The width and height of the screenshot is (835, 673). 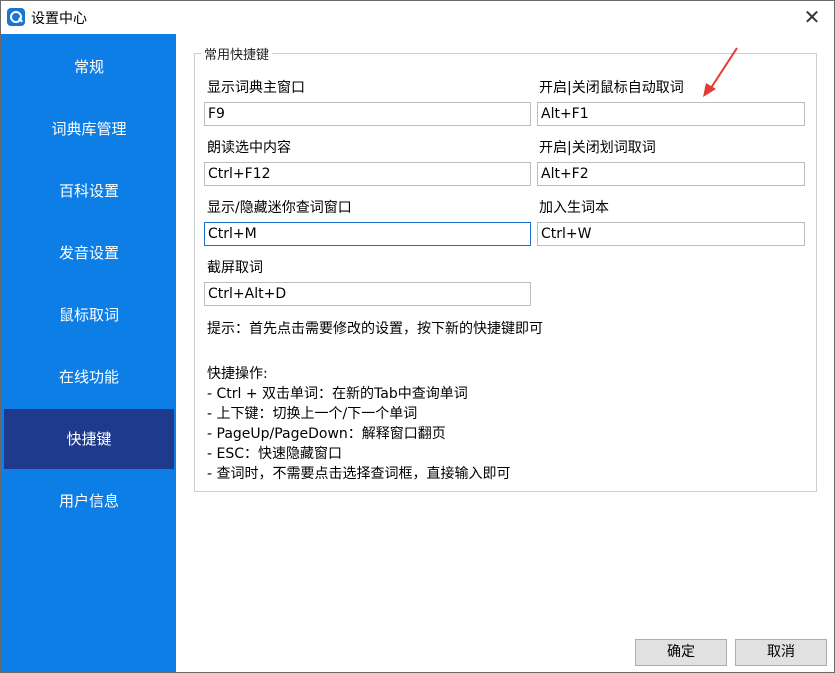 What do you see at coordinates (574, 208) in the screenshot?
I see `add-word-label: 加入生词本` at bounding box center [574, 208].